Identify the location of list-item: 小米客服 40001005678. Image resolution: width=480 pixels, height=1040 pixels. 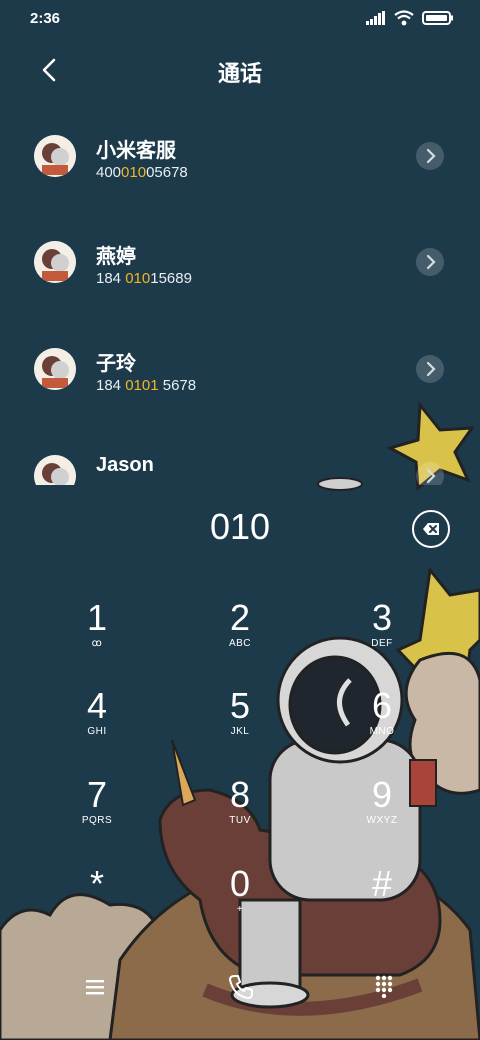
(240, 163).